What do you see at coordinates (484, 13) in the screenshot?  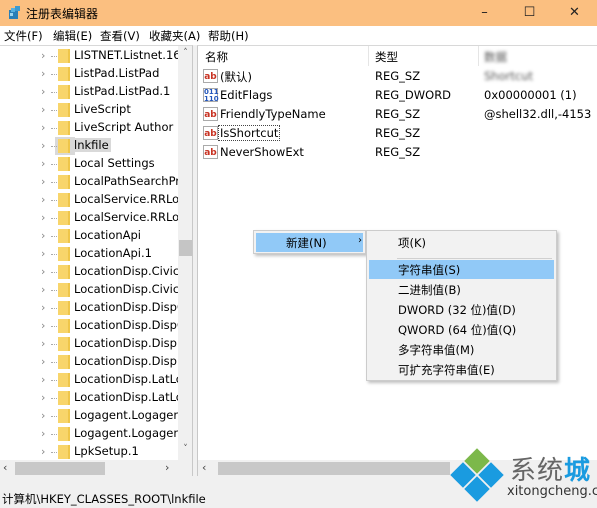 I see `minimize-button: –` at bounding box center [484, 13].